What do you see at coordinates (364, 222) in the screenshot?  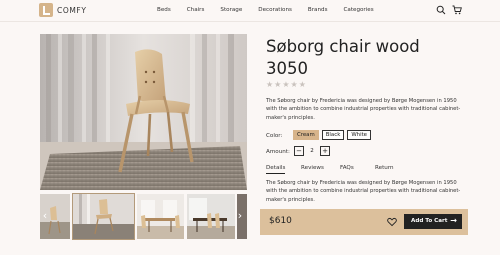 I see `purchase-bar: $610 Add To Cart →` at bounding box center [364, 222].